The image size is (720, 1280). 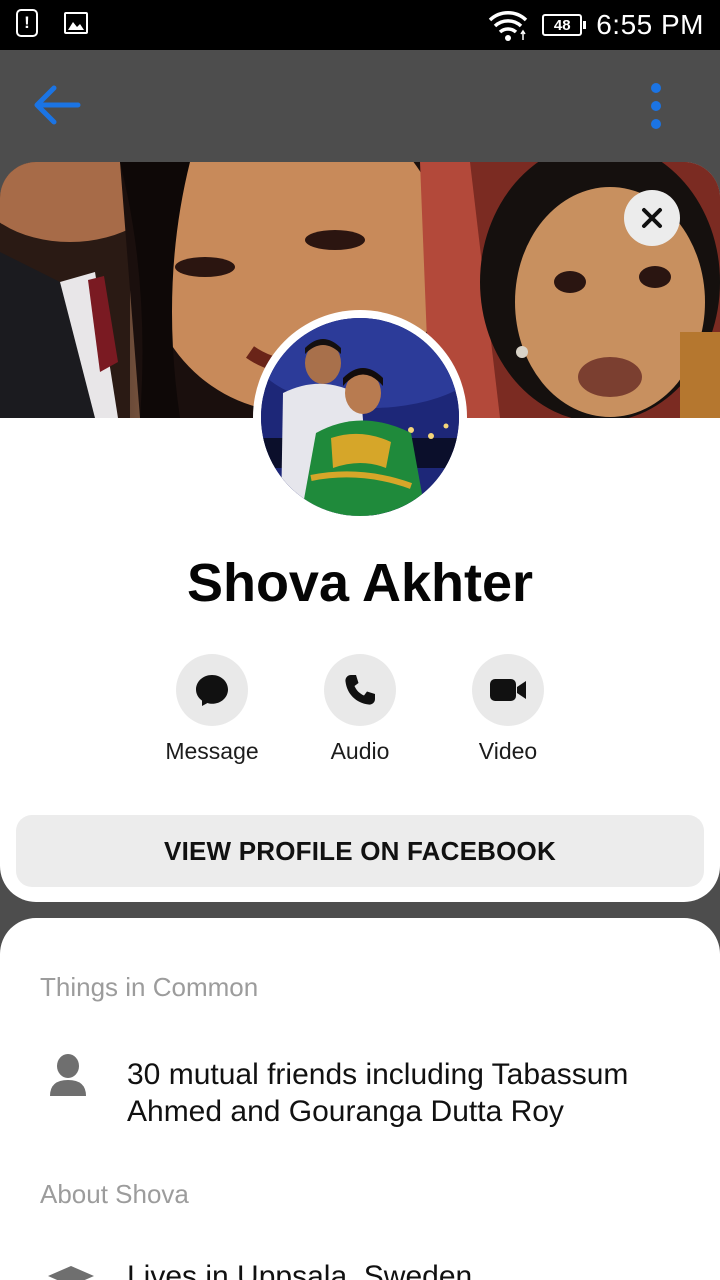 What do you see at coordinates (508, 26) in the screenshot?
I see `wifi-icon` at bounding box center [508, 26].